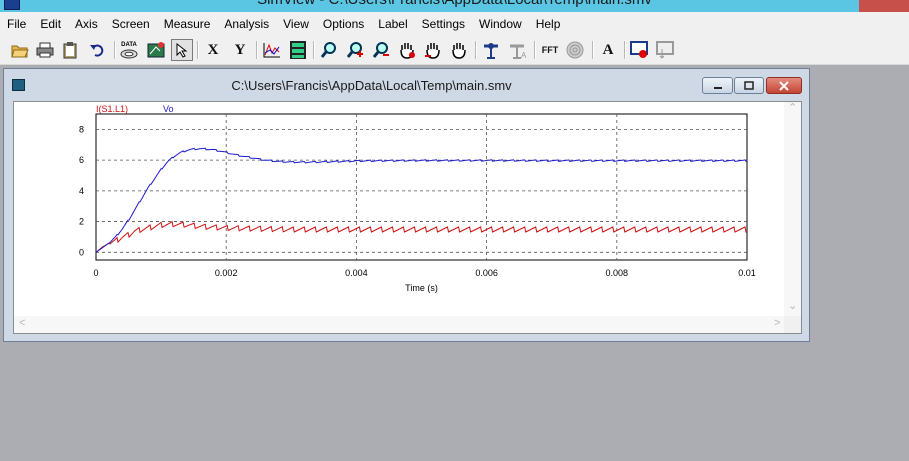  Describe the element at coordinates (129, 45) in the screenshot. I see `svg-text: DATA` at that location.